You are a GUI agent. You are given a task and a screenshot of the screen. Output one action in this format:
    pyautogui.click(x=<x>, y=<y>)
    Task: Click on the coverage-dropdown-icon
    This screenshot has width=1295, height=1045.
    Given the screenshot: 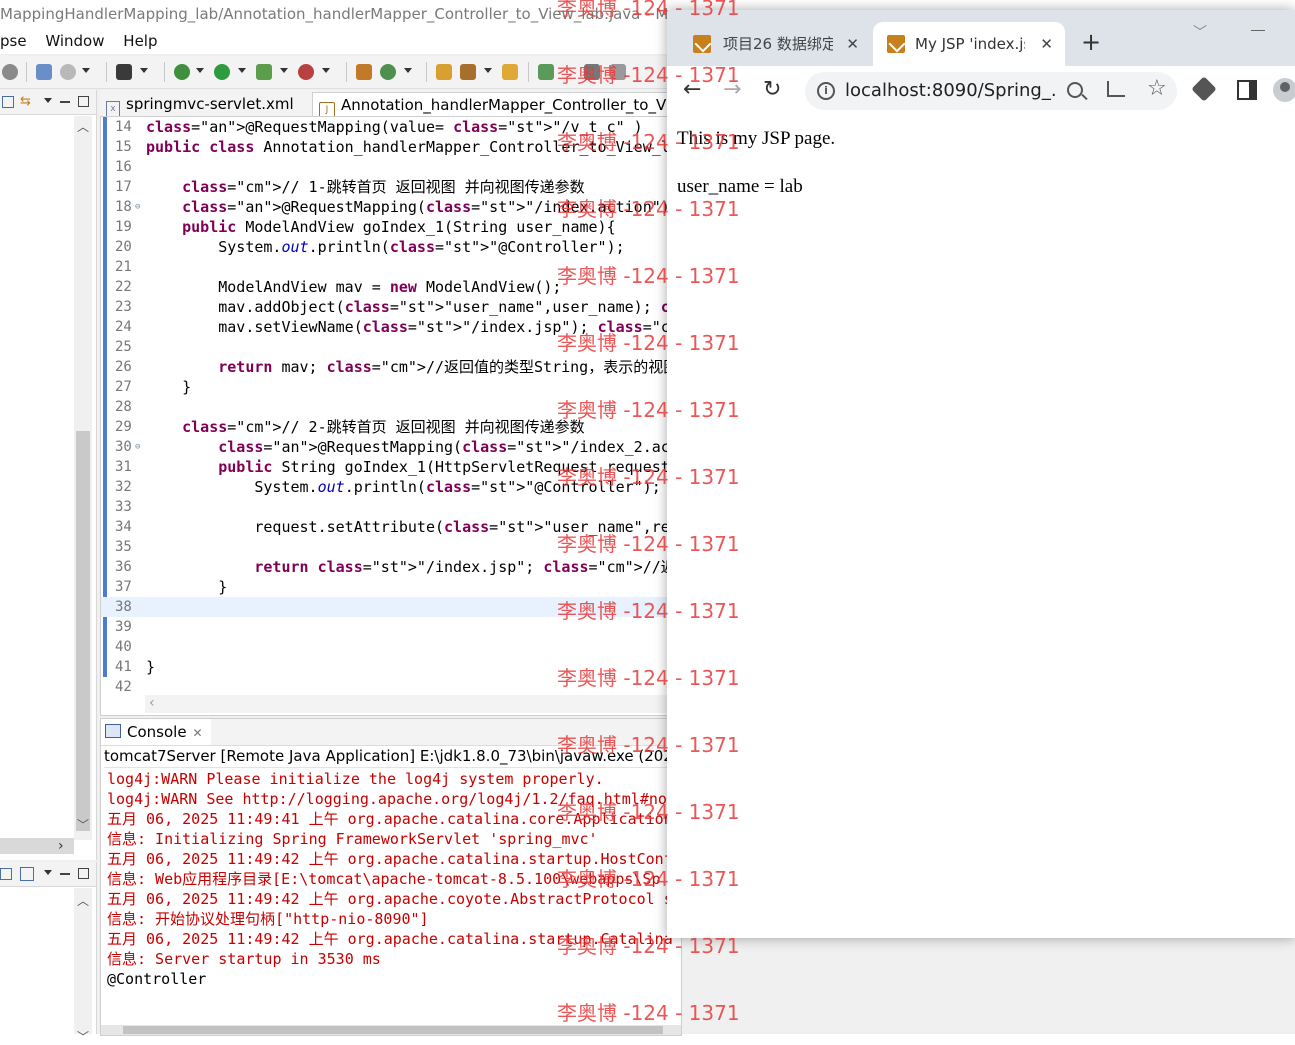 What is the action you would take?
    pyautogui.click(x=284, y=70)
    